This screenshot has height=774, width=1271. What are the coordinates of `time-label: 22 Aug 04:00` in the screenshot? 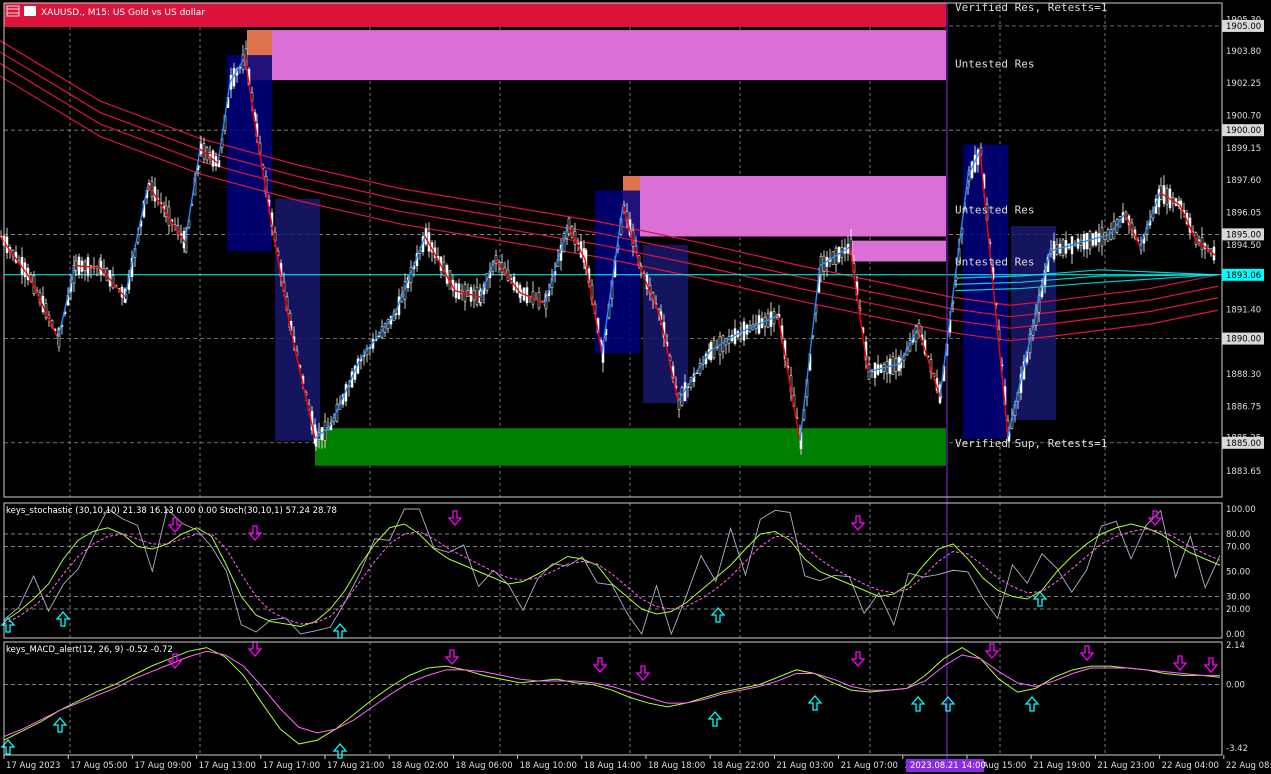 It's located at (1190, 766).